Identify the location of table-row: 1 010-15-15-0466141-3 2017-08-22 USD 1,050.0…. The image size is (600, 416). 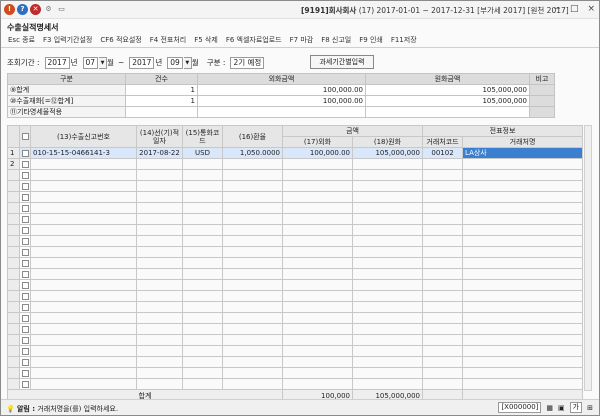
(295, 153).